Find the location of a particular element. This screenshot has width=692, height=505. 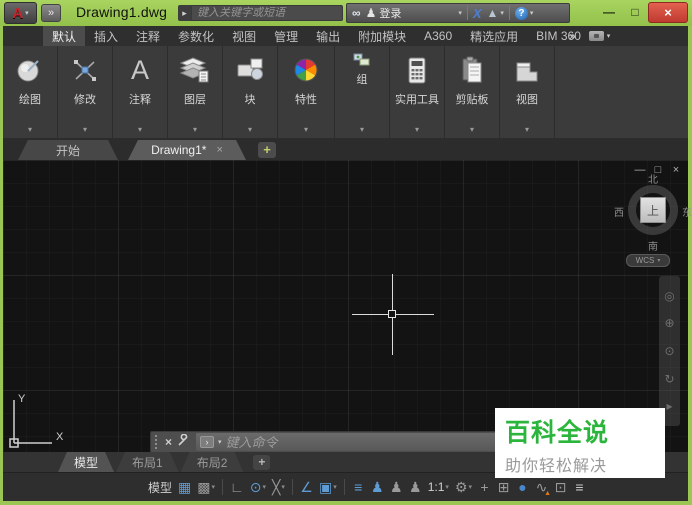

new-layout-button: + is located at coordinates (262, 462).